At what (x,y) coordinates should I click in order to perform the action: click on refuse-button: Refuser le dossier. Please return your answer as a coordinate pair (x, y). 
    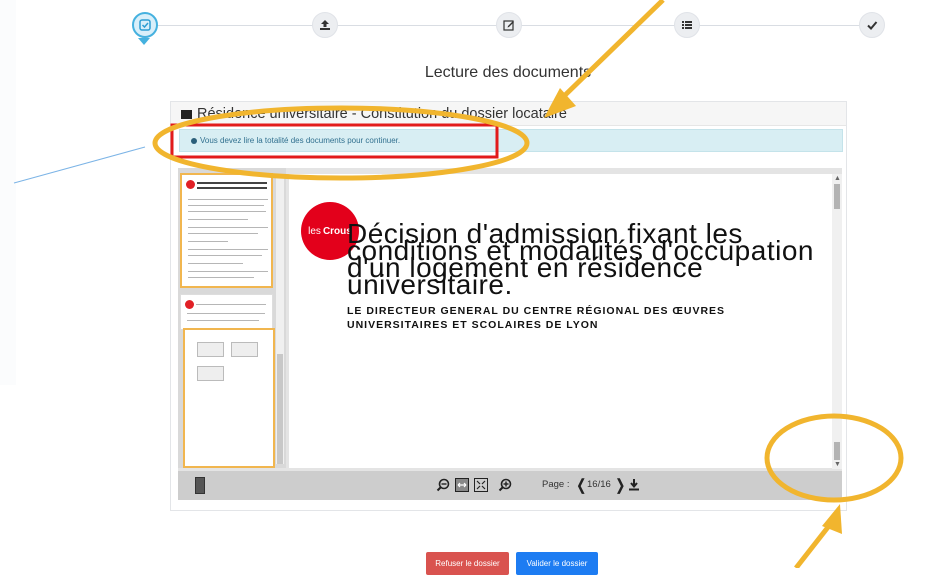
    Looking at the image, I should click on (467, 563).